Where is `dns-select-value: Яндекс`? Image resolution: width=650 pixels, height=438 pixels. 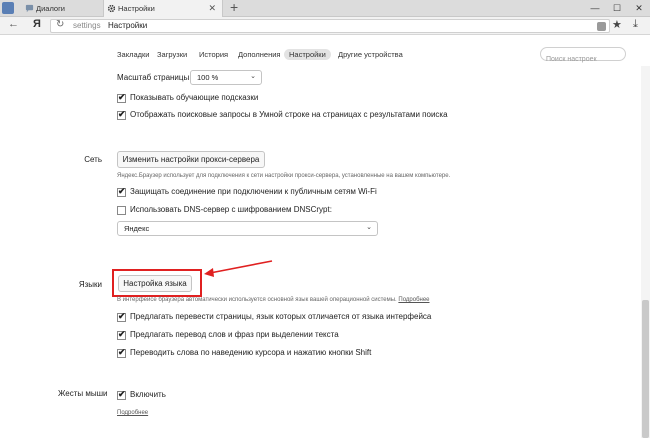 dns-select-value: Яндекс is located at coordinates (137, 228).